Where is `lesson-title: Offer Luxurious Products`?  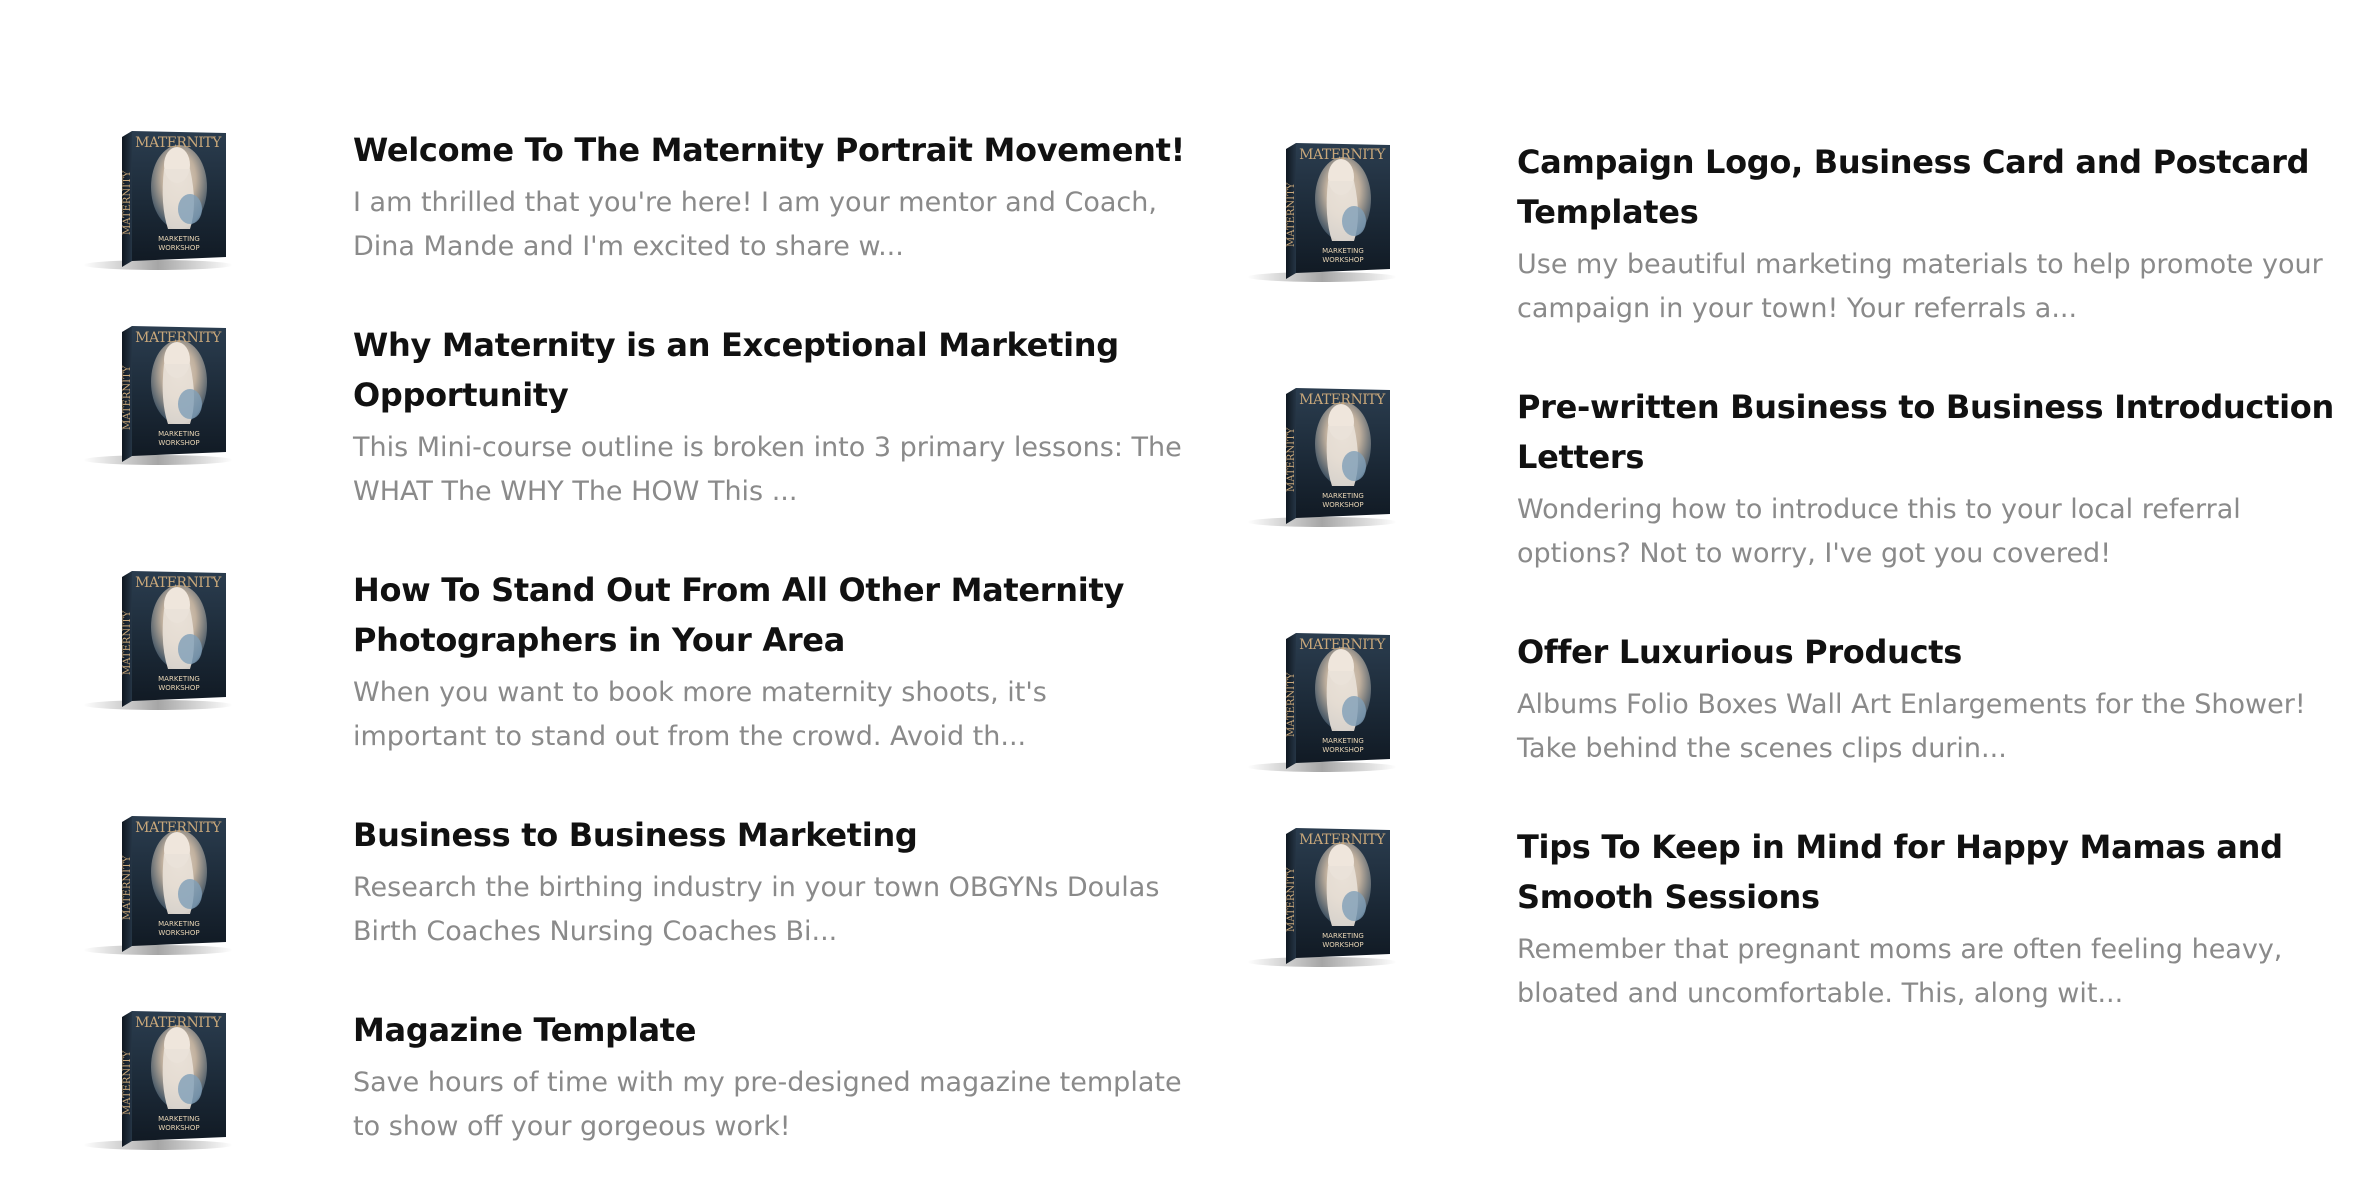 lesson-title: Offer Luxurious Products is located at coordinates (1934, 652).